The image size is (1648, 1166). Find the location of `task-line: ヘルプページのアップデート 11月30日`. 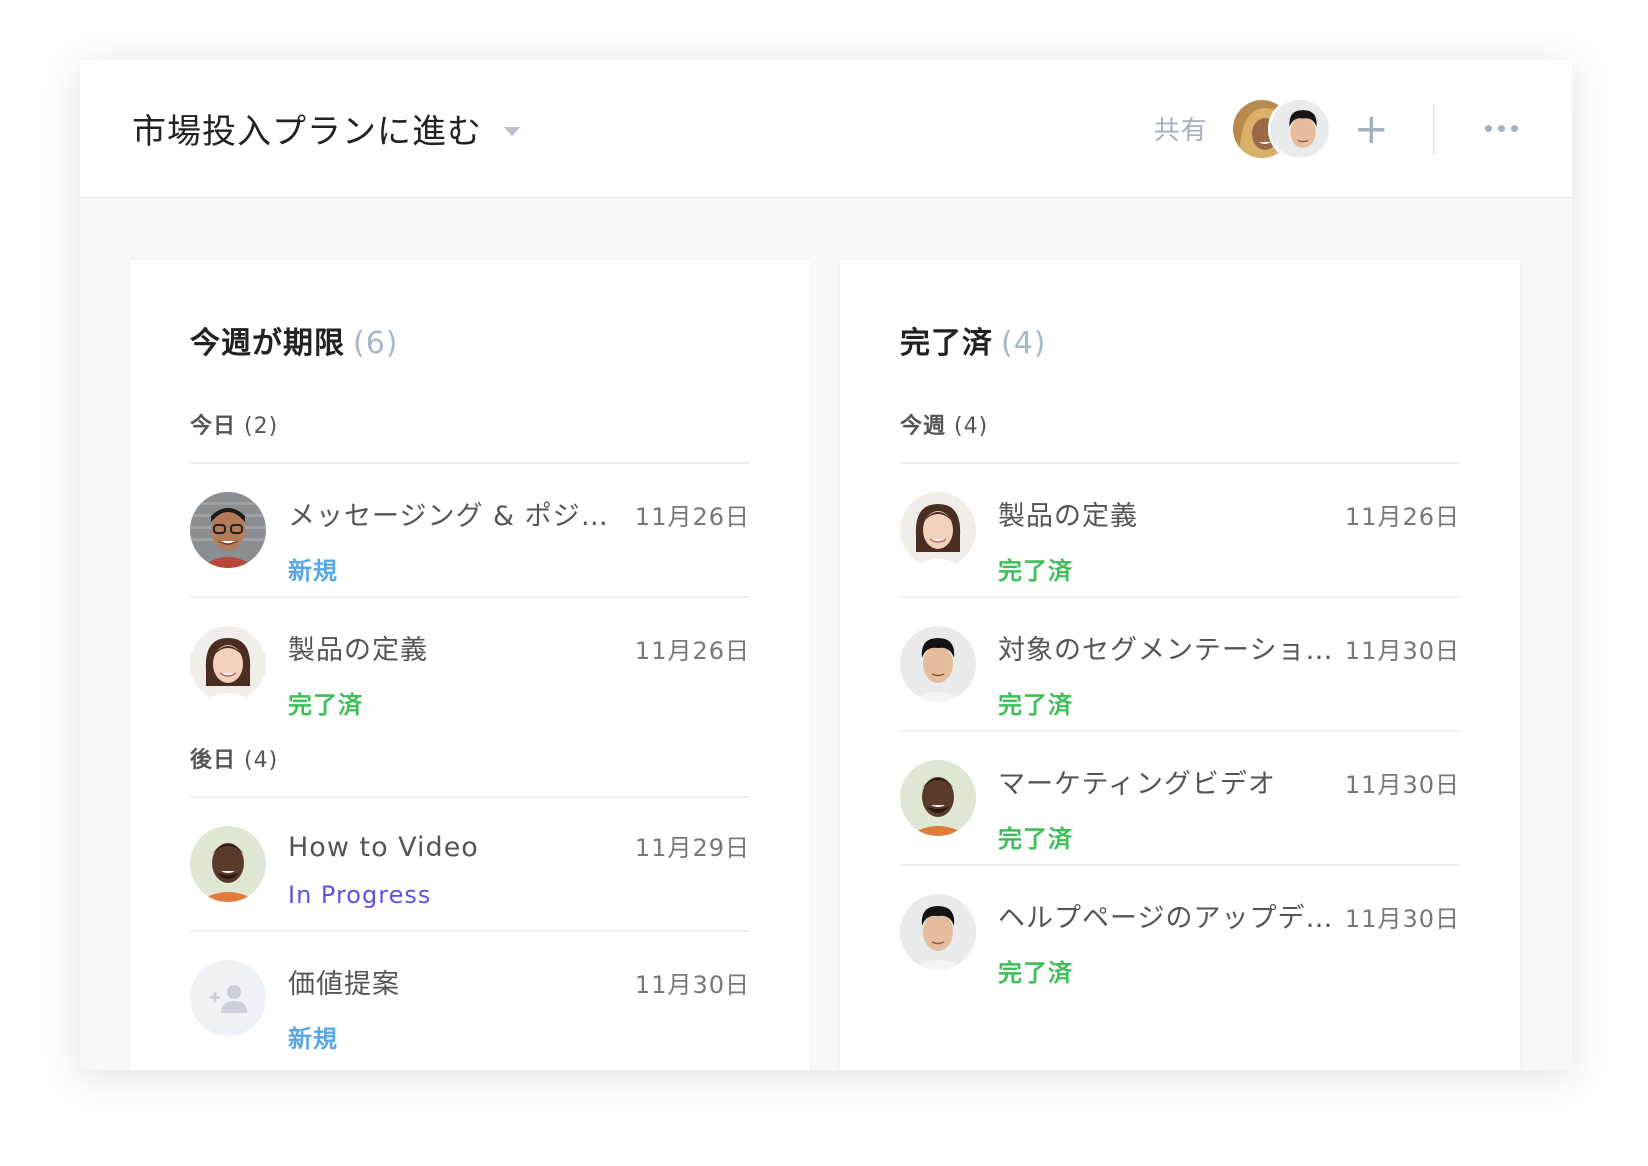

task-line: ヘルプページのアップデート 11月30日 is located at coordinates (1229, 915).